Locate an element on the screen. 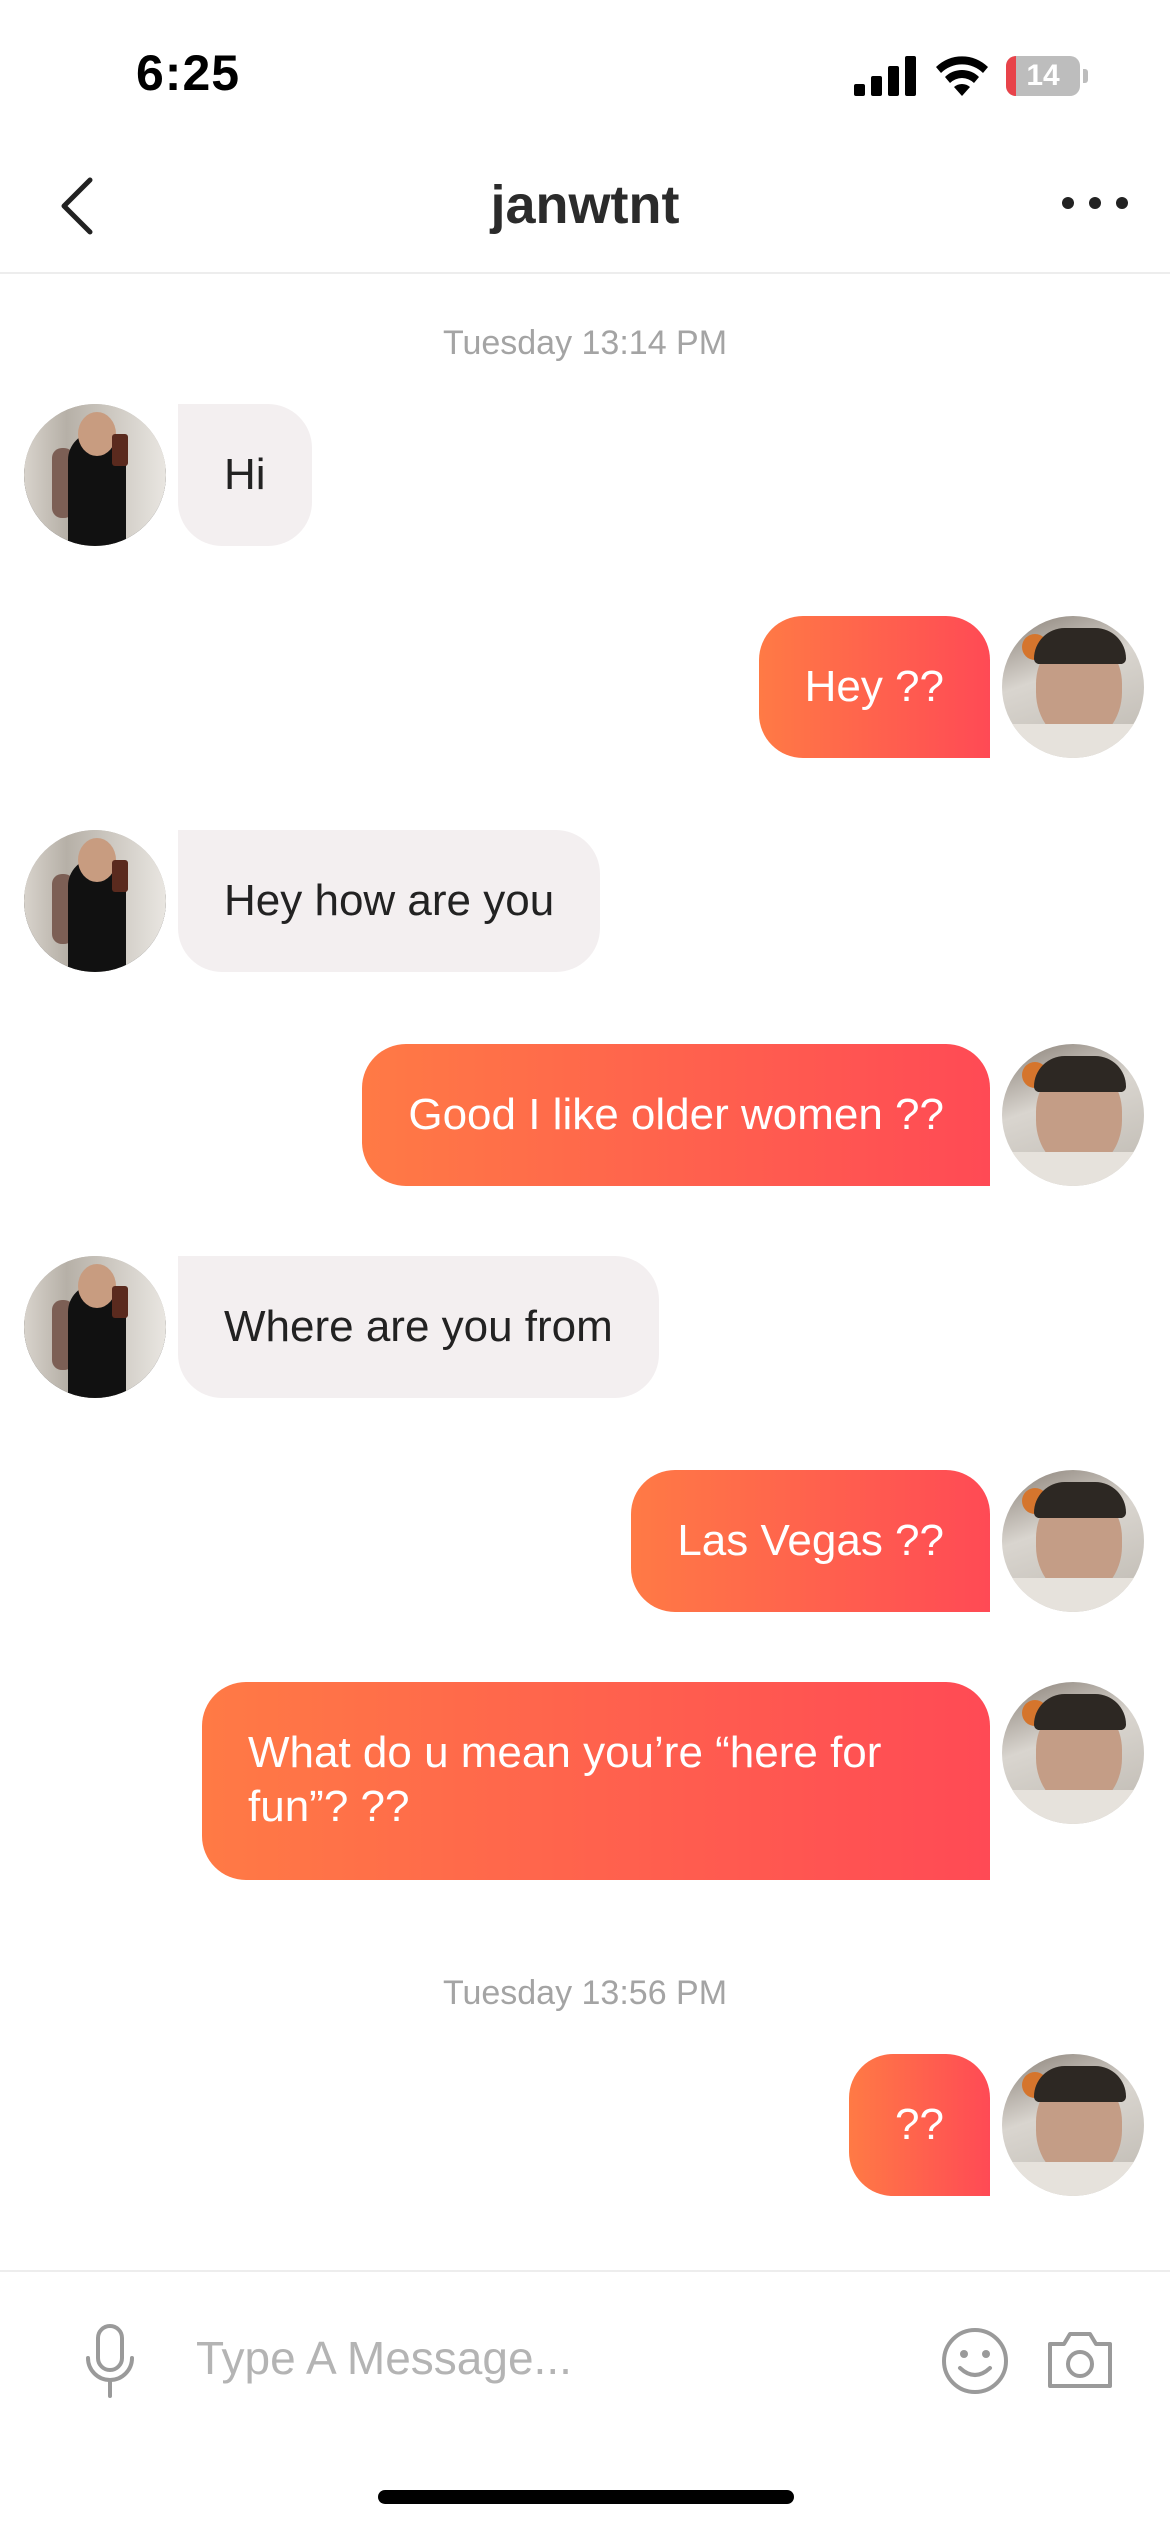 The height and width of the screenshot is (2532, 1170). chat-header: janwtnt is located at coordinates (585, 207).